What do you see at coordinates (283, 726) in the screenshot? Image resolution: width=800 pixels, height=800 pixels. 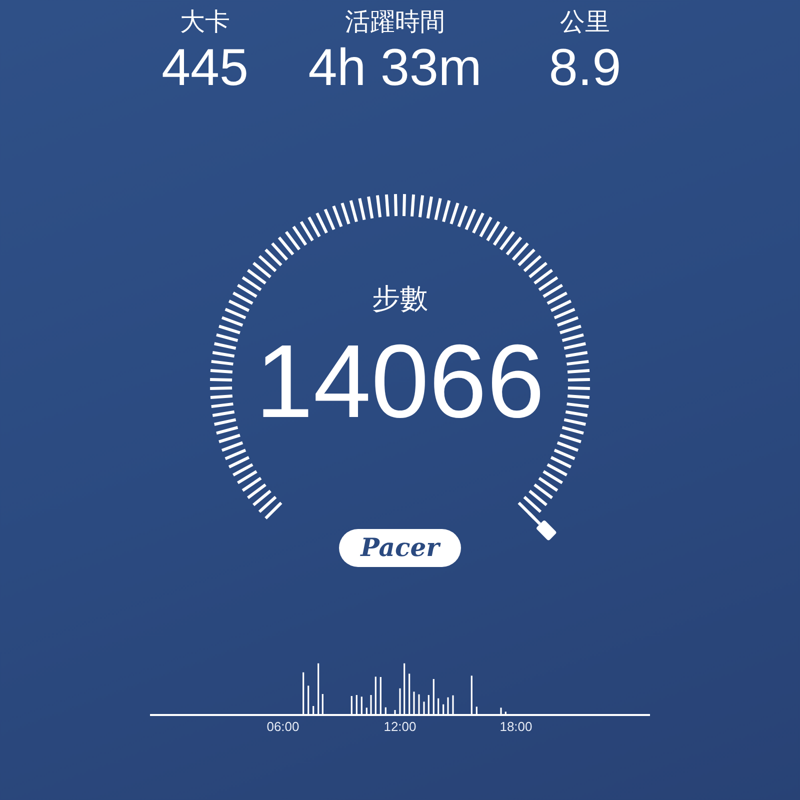 I see `time-axis-label: 06:00` at bounding box center [283, 726].